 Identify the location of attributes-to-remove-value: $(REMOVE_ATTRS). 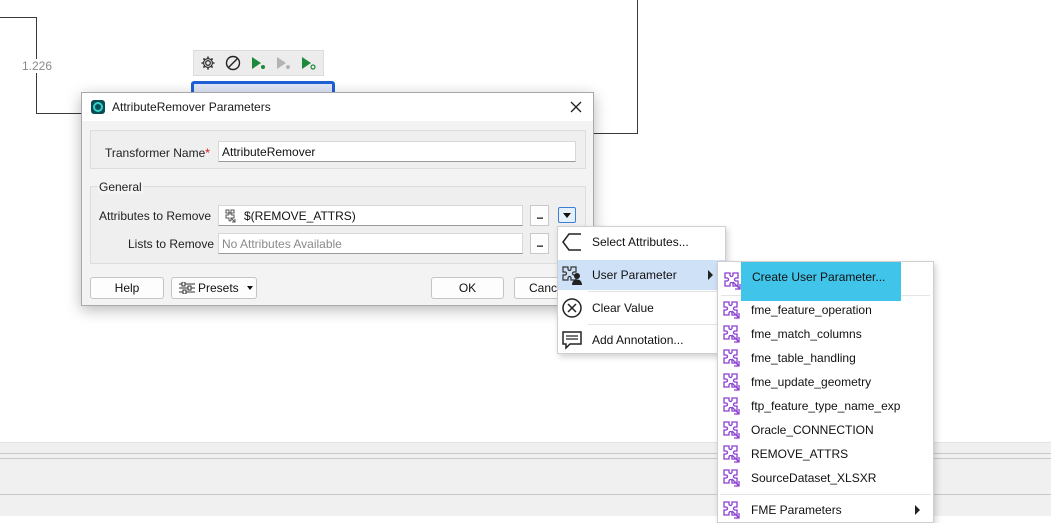
(300, 215).